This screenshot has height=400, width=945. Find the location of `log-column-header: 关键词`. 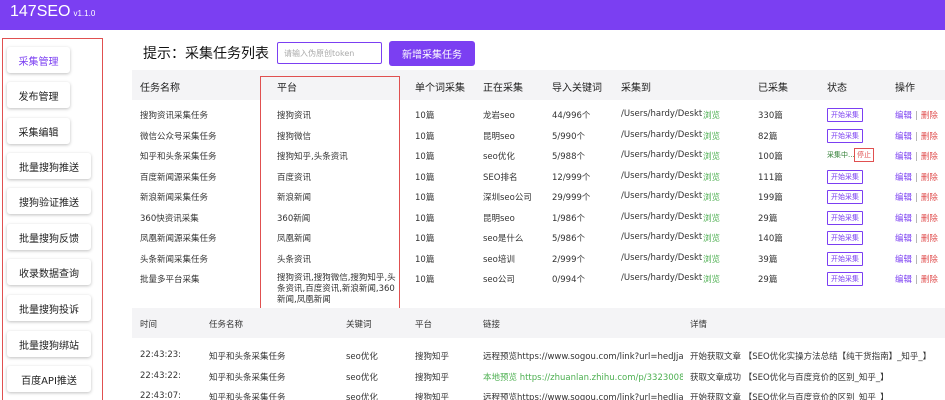

log-column-header: 关键词 is located at coordinates (359, 325).